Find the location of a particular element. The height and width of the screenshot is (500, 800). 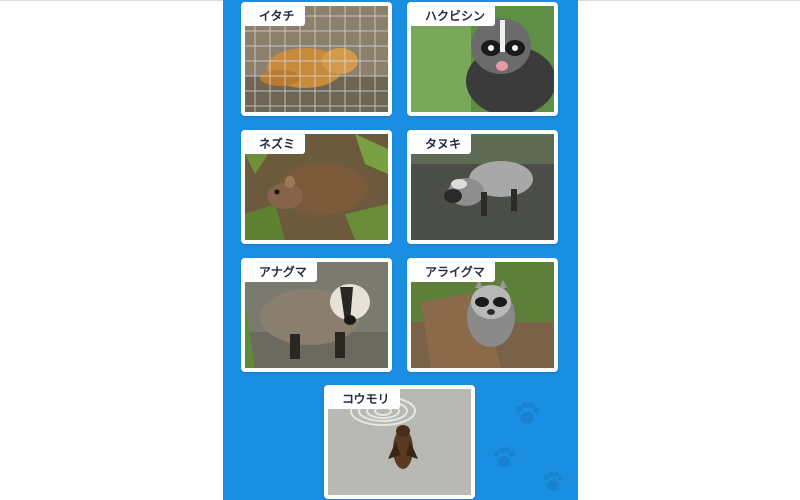

animal-label: アナグマ is located at coordinates (281, 272).